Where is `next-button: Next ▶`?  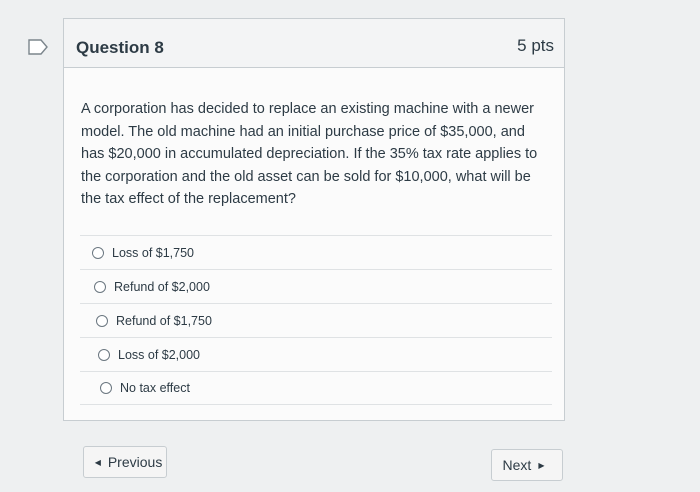
next-button: Next ▶ is located at coordinates (527, 465).